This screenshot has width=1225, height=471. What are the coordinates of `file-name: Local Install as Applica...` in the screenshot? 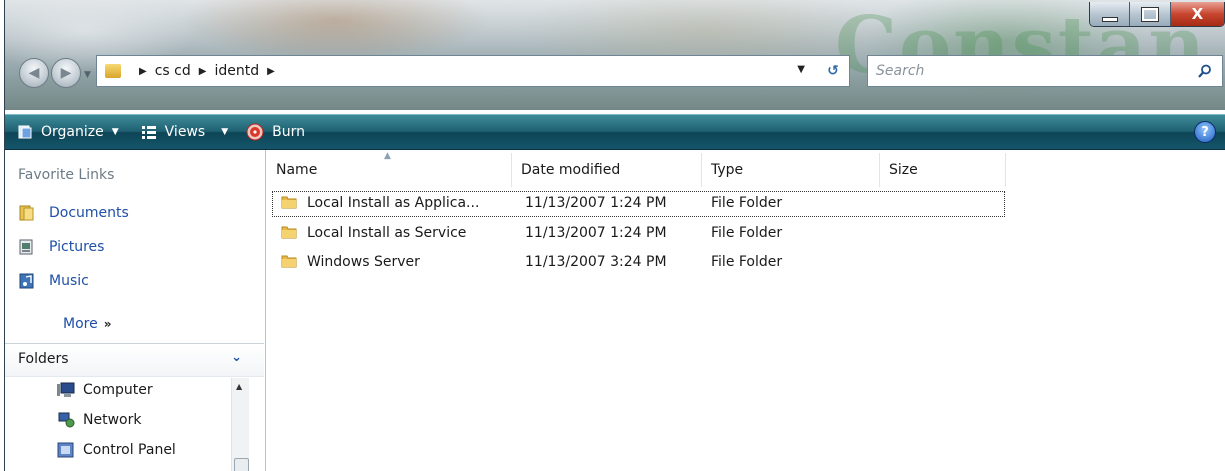 It's located at (393, 203).